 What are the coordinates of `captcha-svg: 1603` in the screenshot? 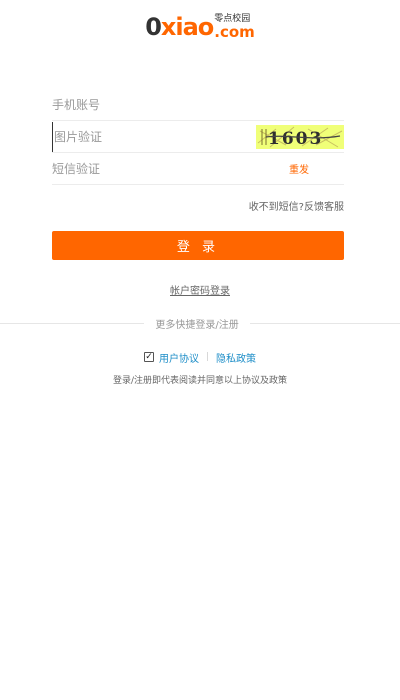 It's located at (300, 137).